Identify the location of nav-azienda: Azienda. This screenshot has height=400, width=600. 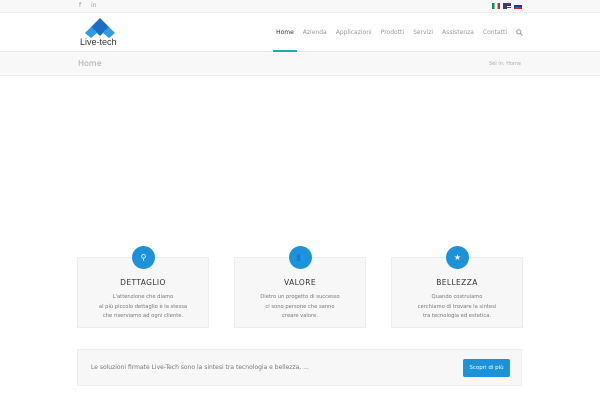
(315, 32).